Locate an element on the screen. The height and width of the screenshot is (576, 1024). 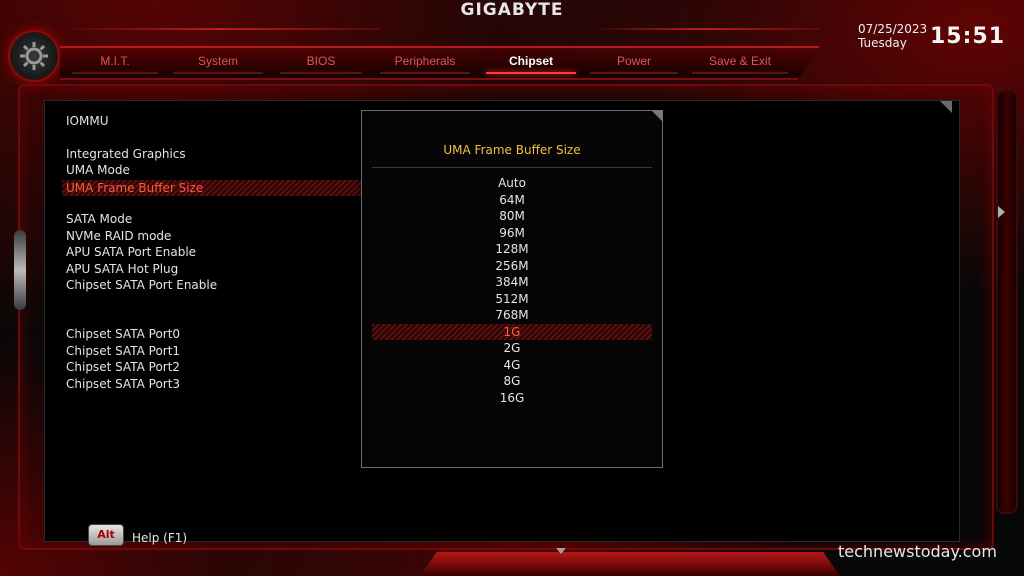
option-item: Auto is located at coordinates (512, 183).